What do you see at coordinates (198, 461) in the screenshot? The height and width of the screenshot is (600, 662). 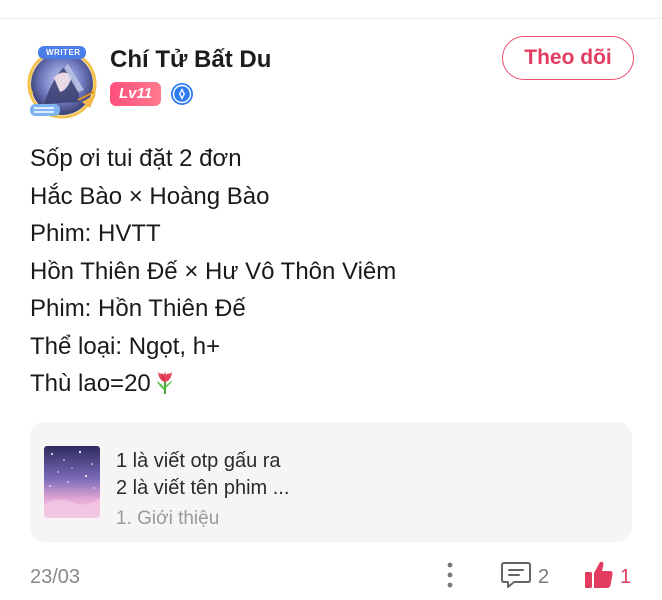 I see `quoted-text-line: 1 là viết otp gấu ra` at bounding box center [198, 461].